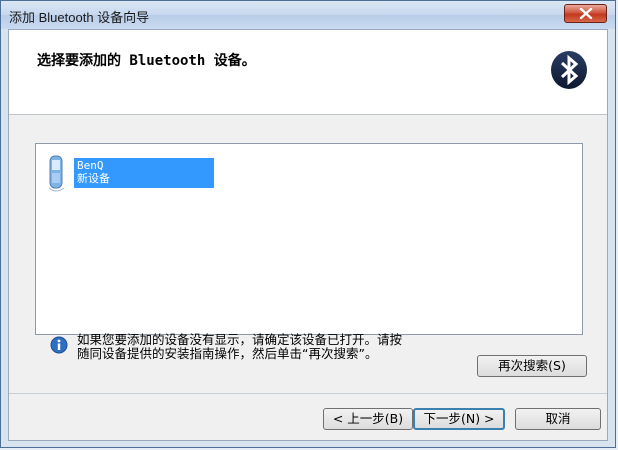  What do you see at coordinates (569, 70) in the screenshot?
I see `bluetooth-icon` at bounding box center [569, 70].